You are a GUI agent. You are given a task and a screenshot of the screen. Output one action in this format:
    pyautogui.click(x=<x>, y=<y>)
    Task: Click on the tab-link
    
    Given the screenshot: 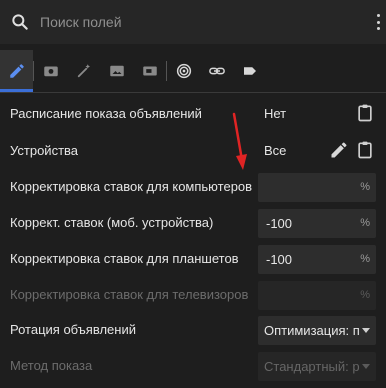 What is the action you would take?
    pyautogui.click(x=216, y=71)
    